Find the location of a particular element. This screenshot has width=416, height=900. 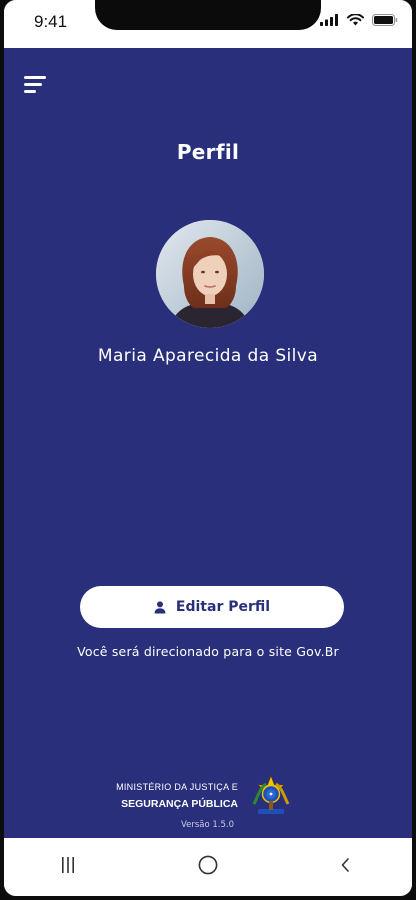

brazil-coat-of-arms-icon is located at coordinates (271, 794).